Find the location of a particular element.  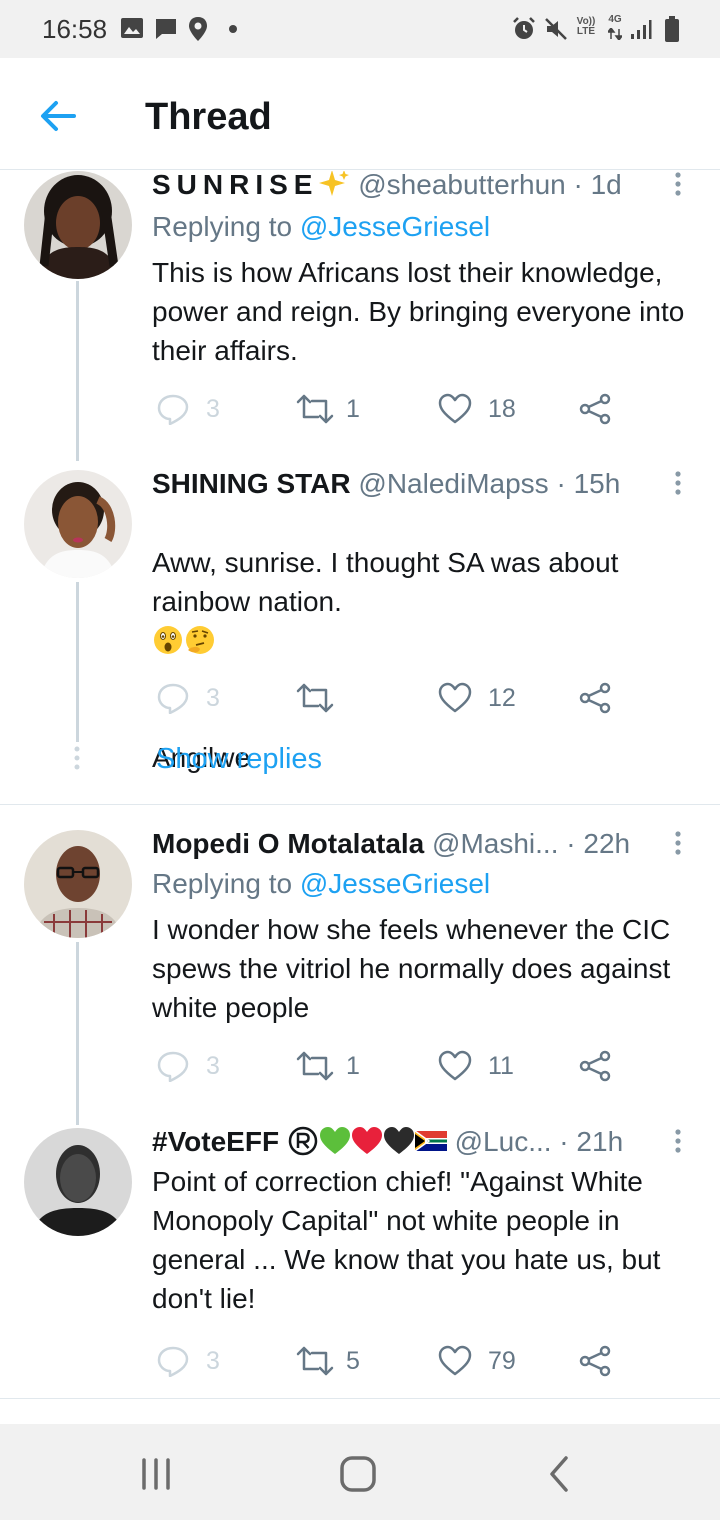

author-name: SUNRISE is located at coordinates (235, 185).